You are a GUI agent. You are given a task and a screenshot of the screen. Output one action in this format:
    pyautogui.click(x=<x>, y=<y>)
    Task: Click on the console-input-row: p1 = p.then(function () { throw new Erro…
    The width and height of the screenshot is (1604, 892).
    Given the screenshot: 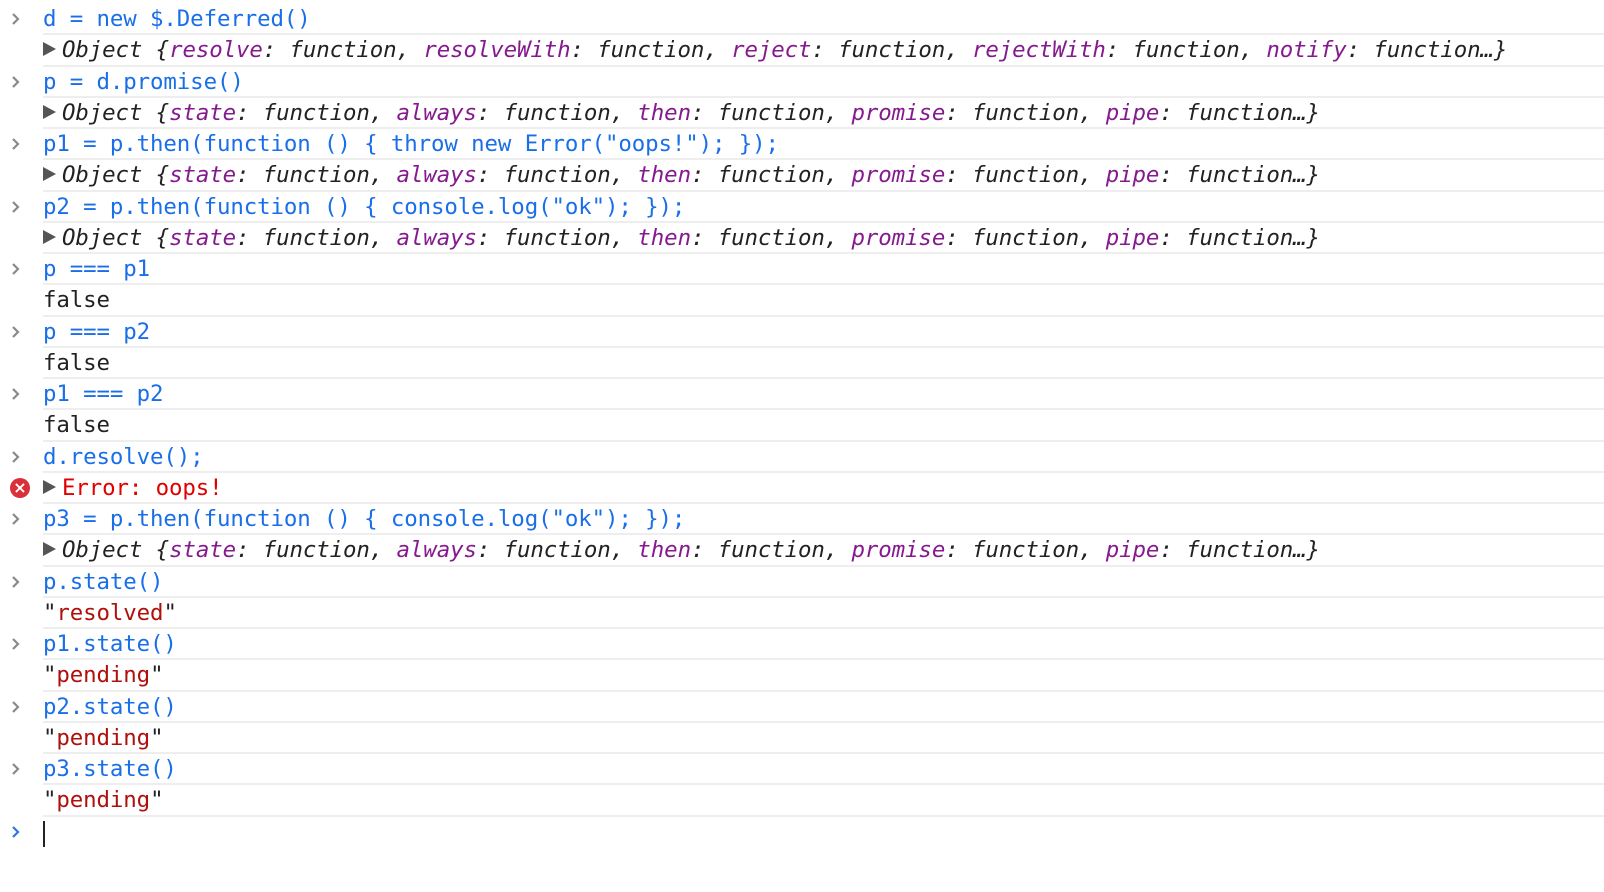 What is the action you would take?
    pyautogui.click(x=802, y=145)
    